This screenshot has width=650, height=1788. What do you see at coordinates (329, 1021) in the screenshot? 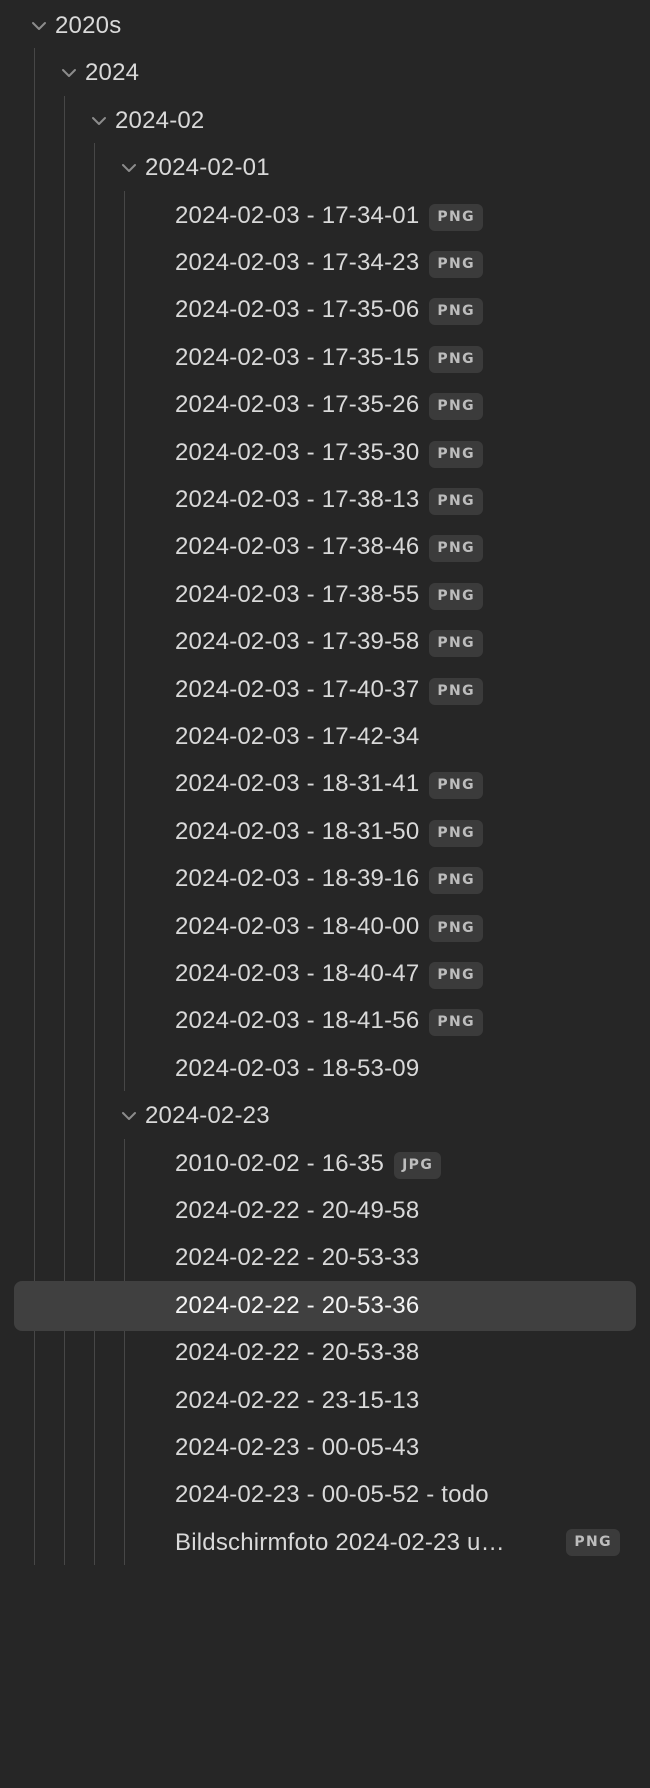
I see `file-label: 2024-02-03 - 18-41-56 PNG` at bounding box center [329, 1021].